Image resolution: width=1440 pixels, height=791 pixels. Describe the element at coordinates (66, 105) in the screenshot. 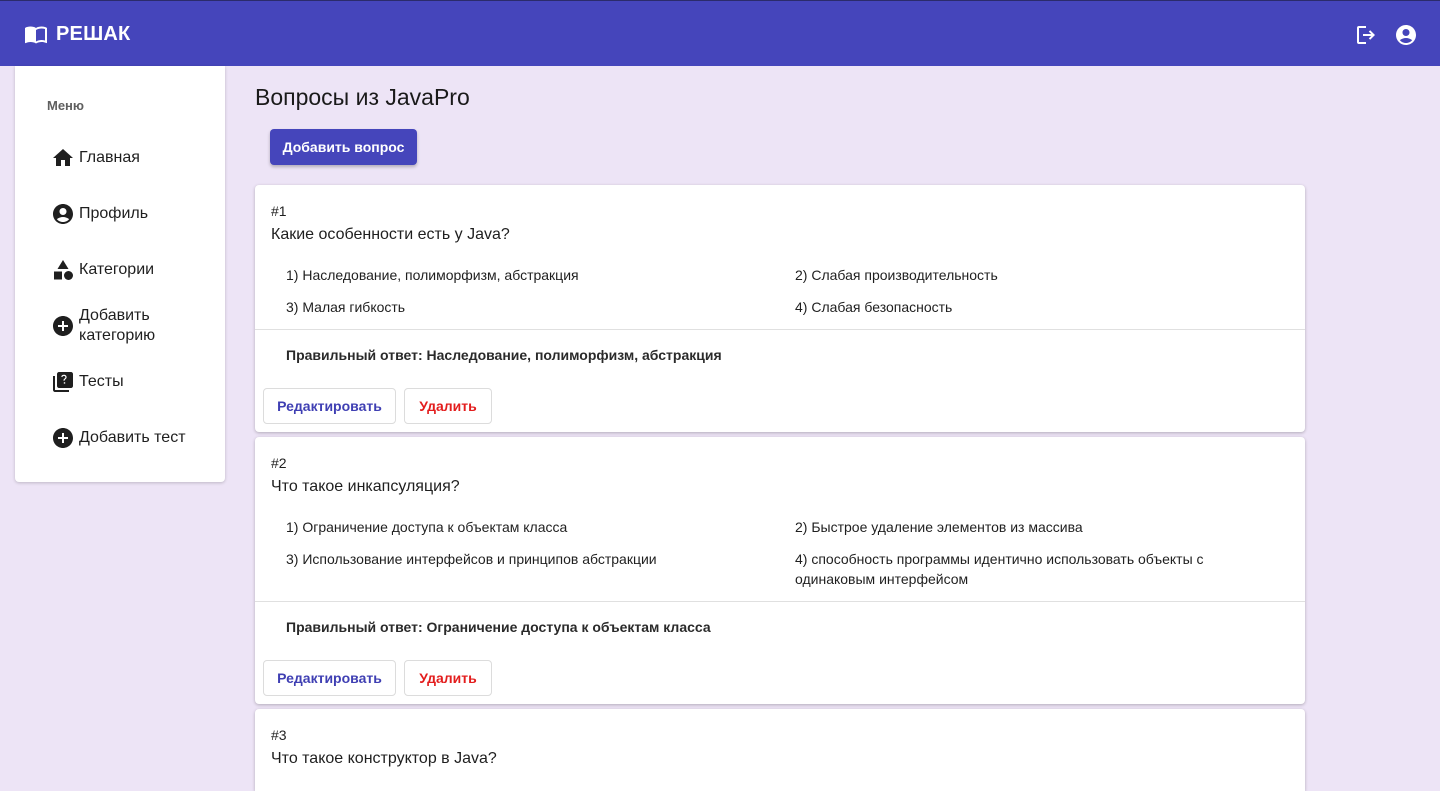

I see `menu-title: Меню` at that location.